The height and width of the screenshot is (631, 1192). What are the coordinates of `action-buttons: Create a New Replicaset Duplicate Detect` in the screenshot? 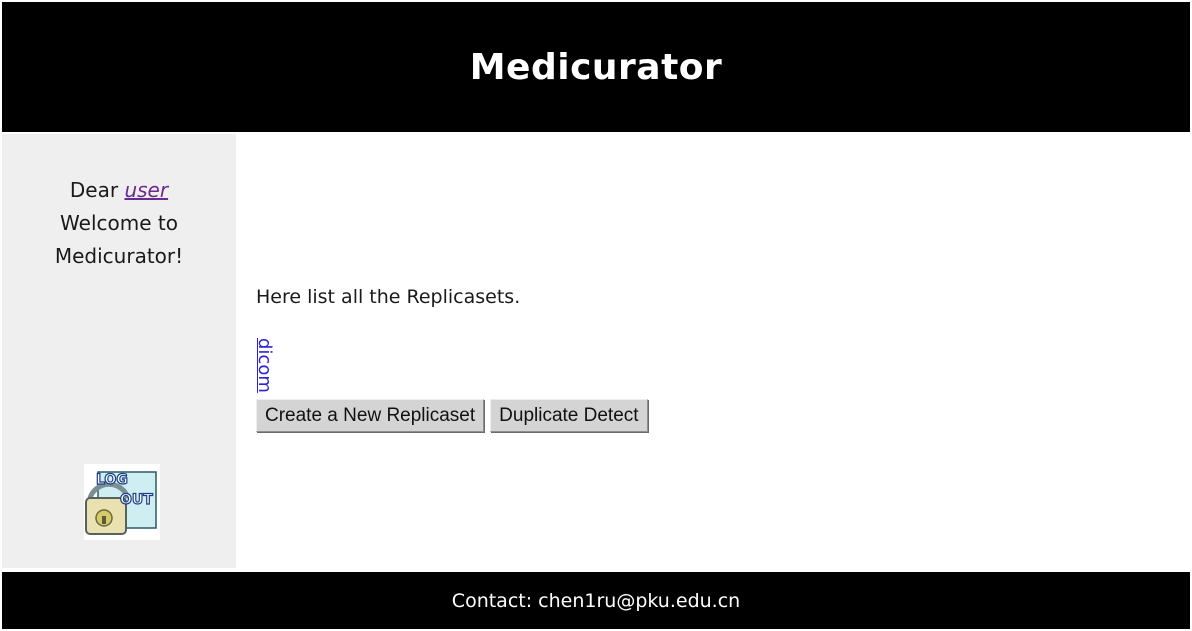 It's located at (452, 415).